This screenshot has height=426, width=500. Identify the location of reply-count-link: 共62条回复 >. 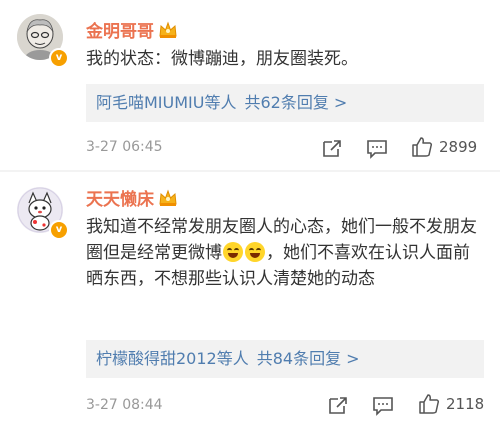
(295, 102).